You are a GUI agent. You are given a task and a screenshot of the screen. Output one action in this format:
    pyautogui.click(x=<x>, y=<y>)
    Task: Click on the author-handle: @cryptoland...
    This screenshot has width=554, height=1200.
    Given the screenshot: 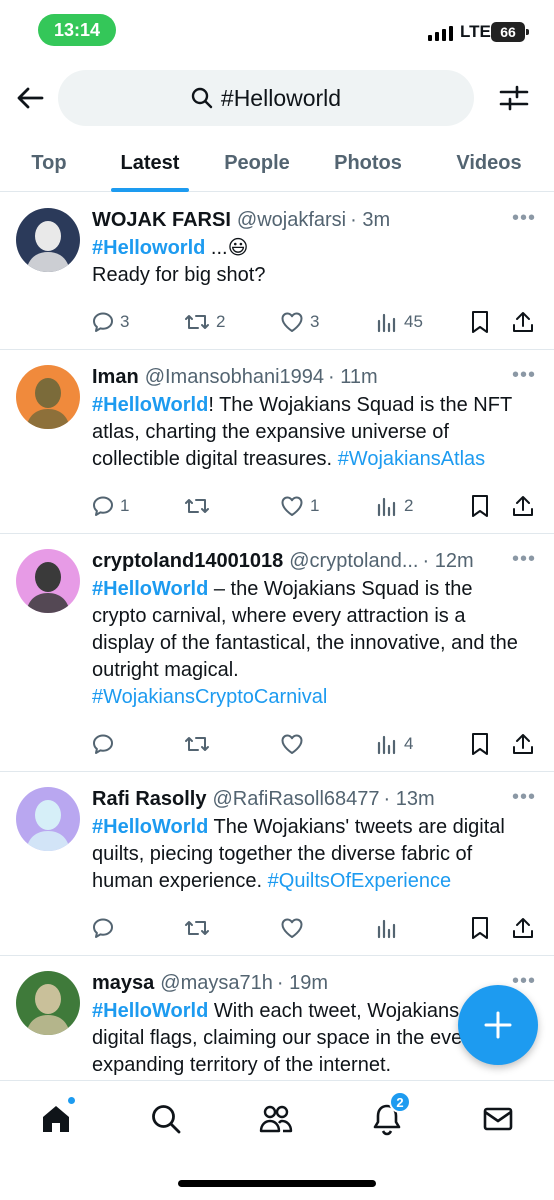 What is the action you would take?
    pyautogui.click(x=353, y=561)
    